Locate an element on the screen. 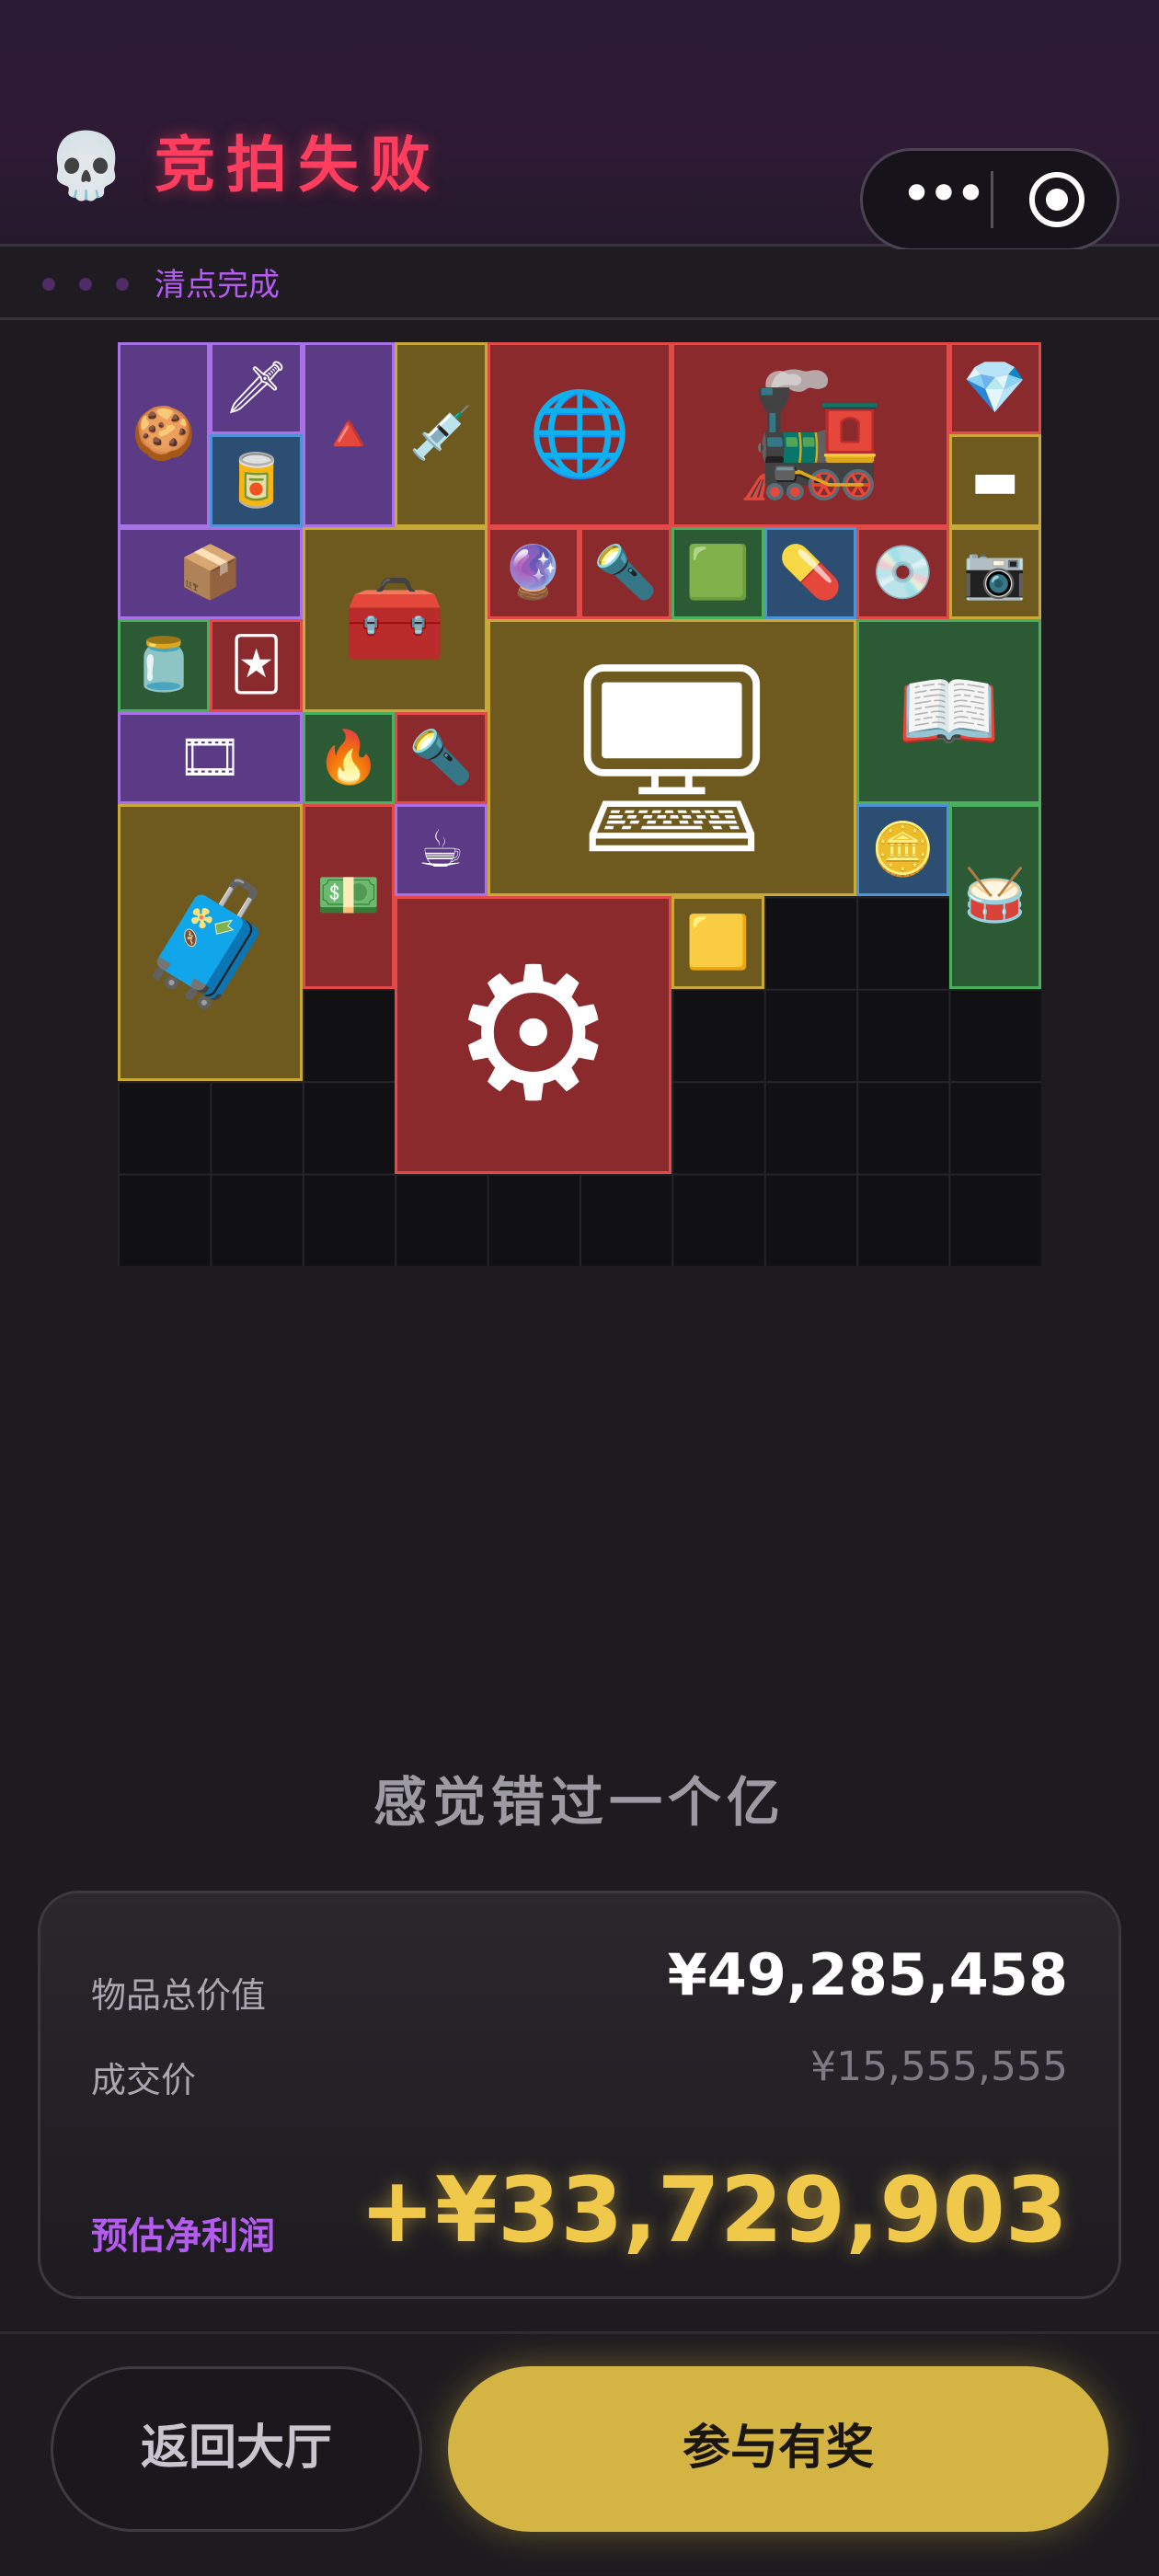  grid-item-teacup: ☕ is located at coordinates (441, 850).